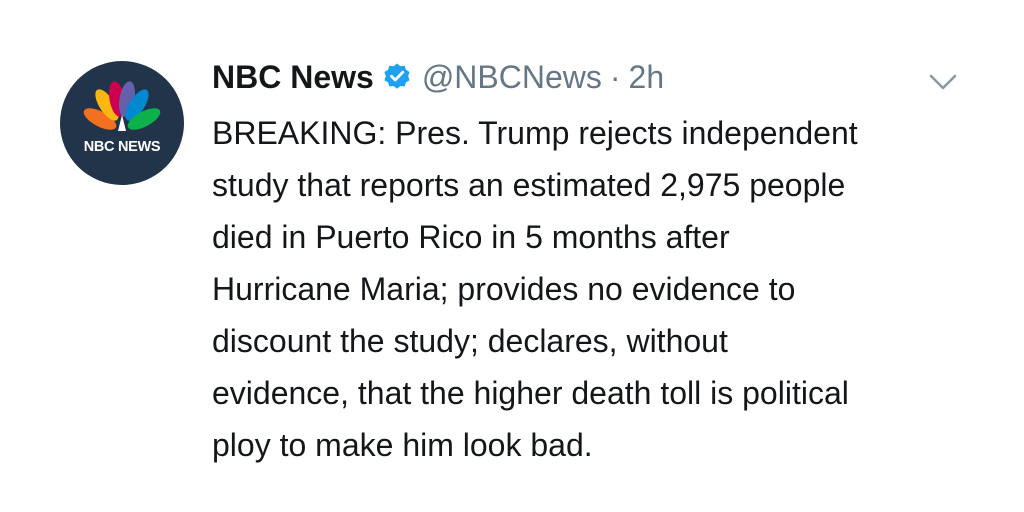 The width and height of the screenshot is (1024, 512). I want to click on tweet-text-line: Hurricane Maria; provides no evidence to, so click(504, 289).